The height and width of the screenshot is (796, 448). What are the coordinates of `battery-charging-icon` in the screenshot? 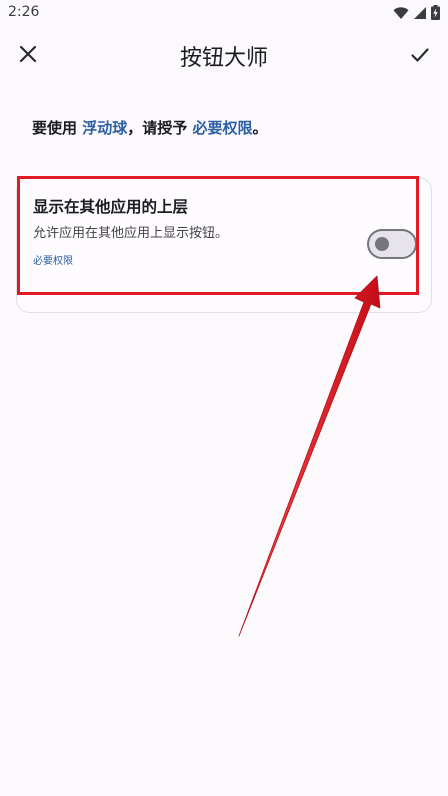 It's located at (435, 12).